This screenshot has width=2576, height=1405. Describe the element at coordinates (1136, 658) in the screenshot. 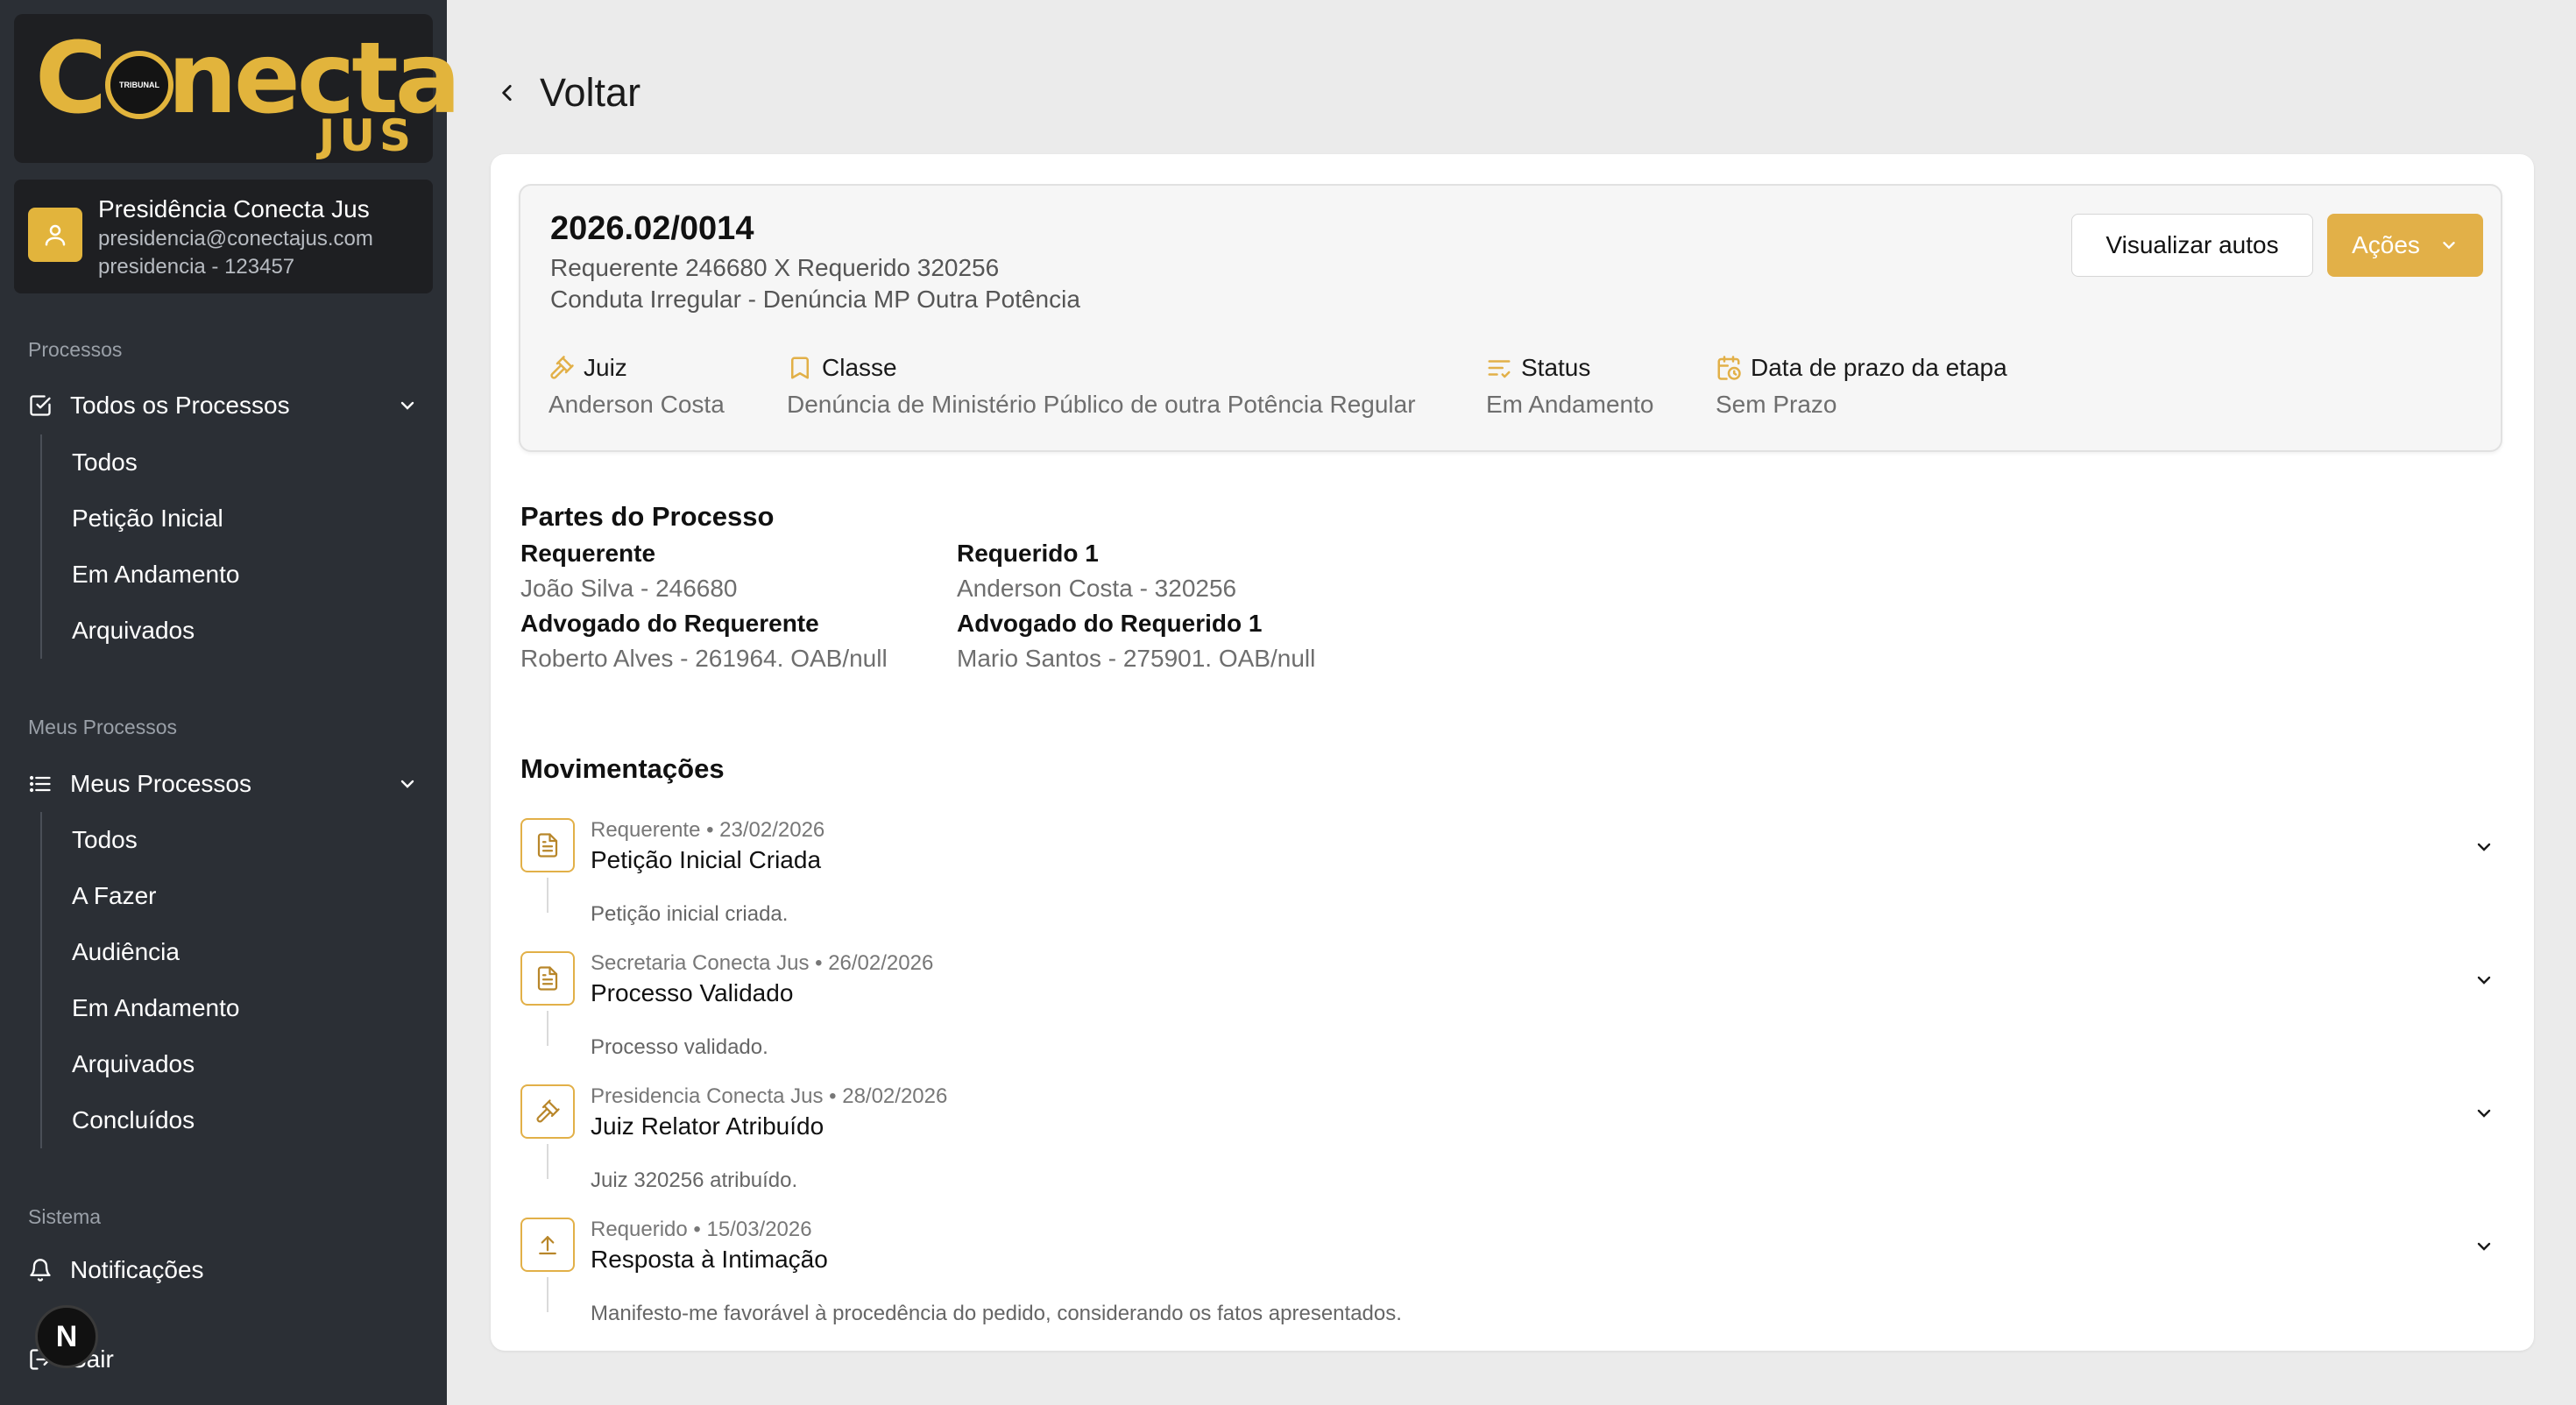

I see `defendant-lawyer-value: Mario Santos - 275901. OAB/null` at that location.